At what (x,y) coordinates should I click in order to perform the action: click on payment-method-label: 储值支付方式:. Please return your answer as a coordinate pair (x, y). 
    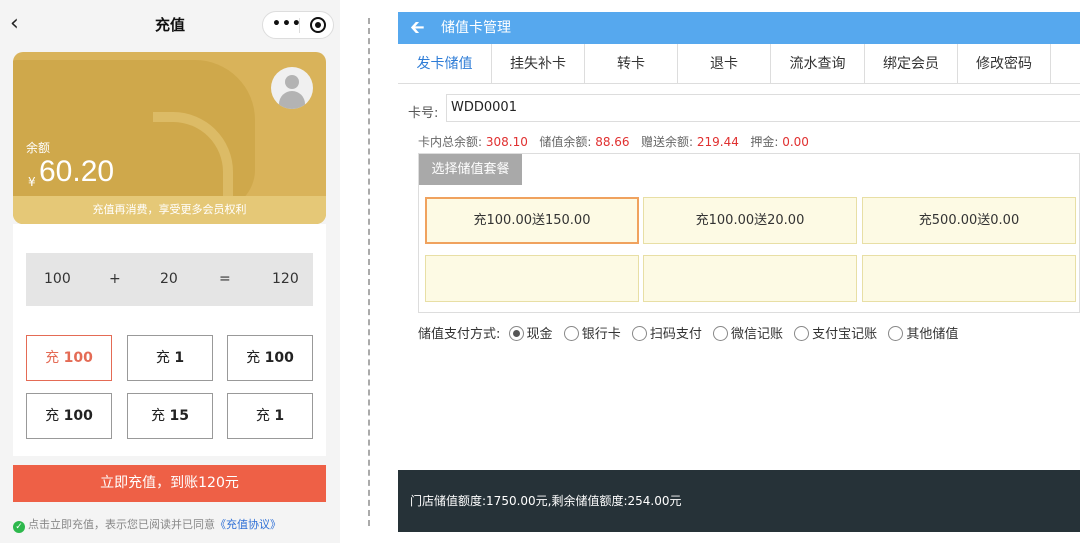
    Looking at the image, I should click on (459, 334).